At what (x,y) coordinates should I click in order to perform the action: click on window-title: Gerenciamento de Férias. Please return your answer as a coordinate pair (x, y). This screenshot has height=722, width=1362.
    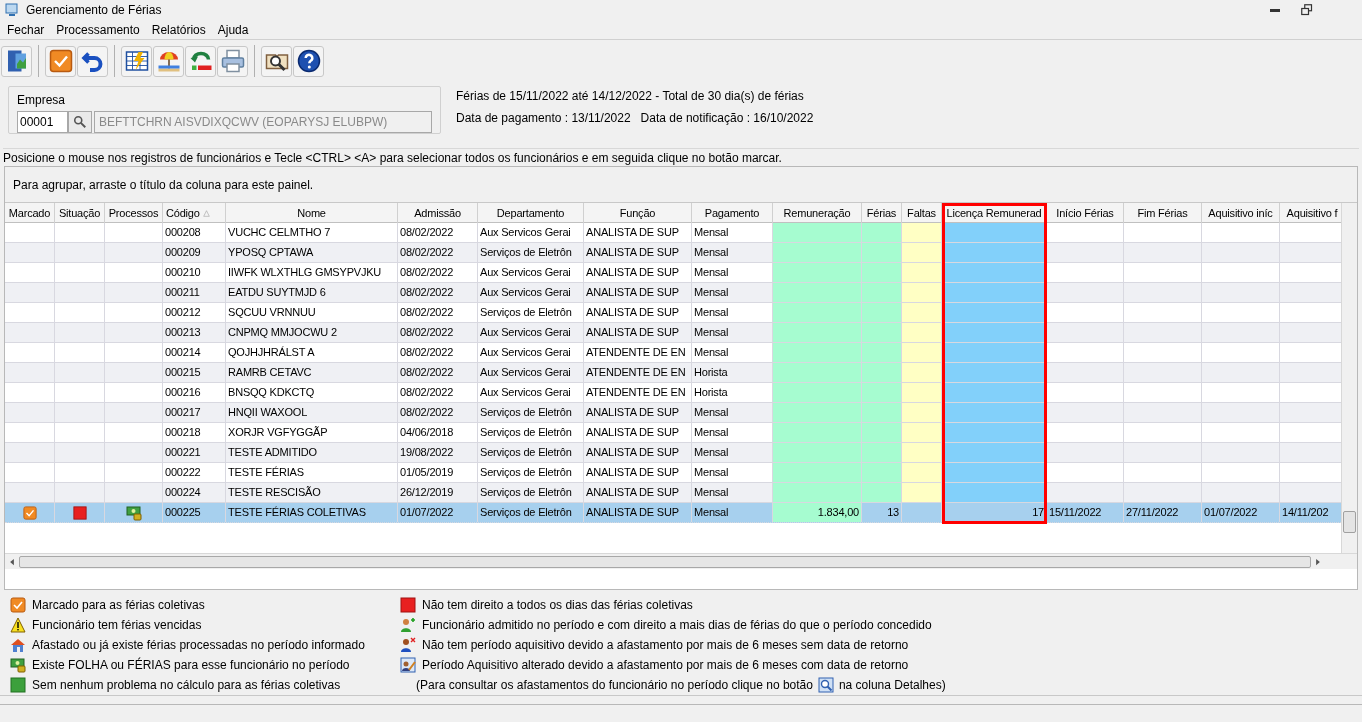
    Looking at the image, I should click on (94, 10).